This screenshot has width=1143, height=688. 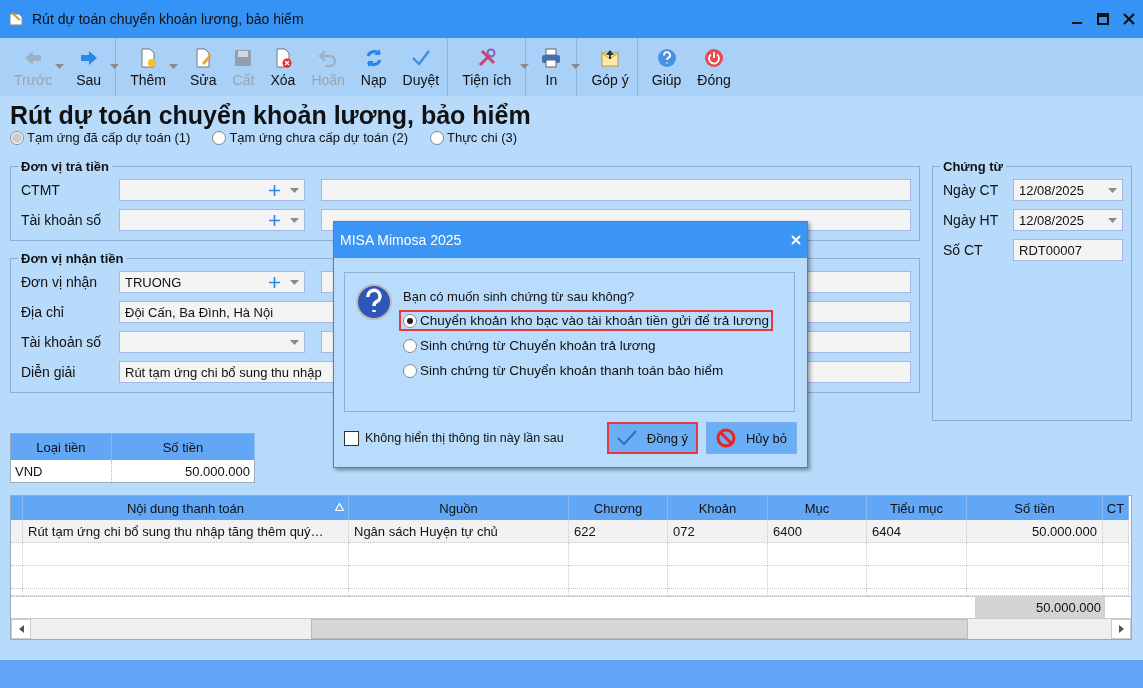 What do you see at coordinates (519, 296) in the screenshot?
I see `question-text: Bạn có muốn sinh chứng từ sau không?` at bounding box center [519, 296].